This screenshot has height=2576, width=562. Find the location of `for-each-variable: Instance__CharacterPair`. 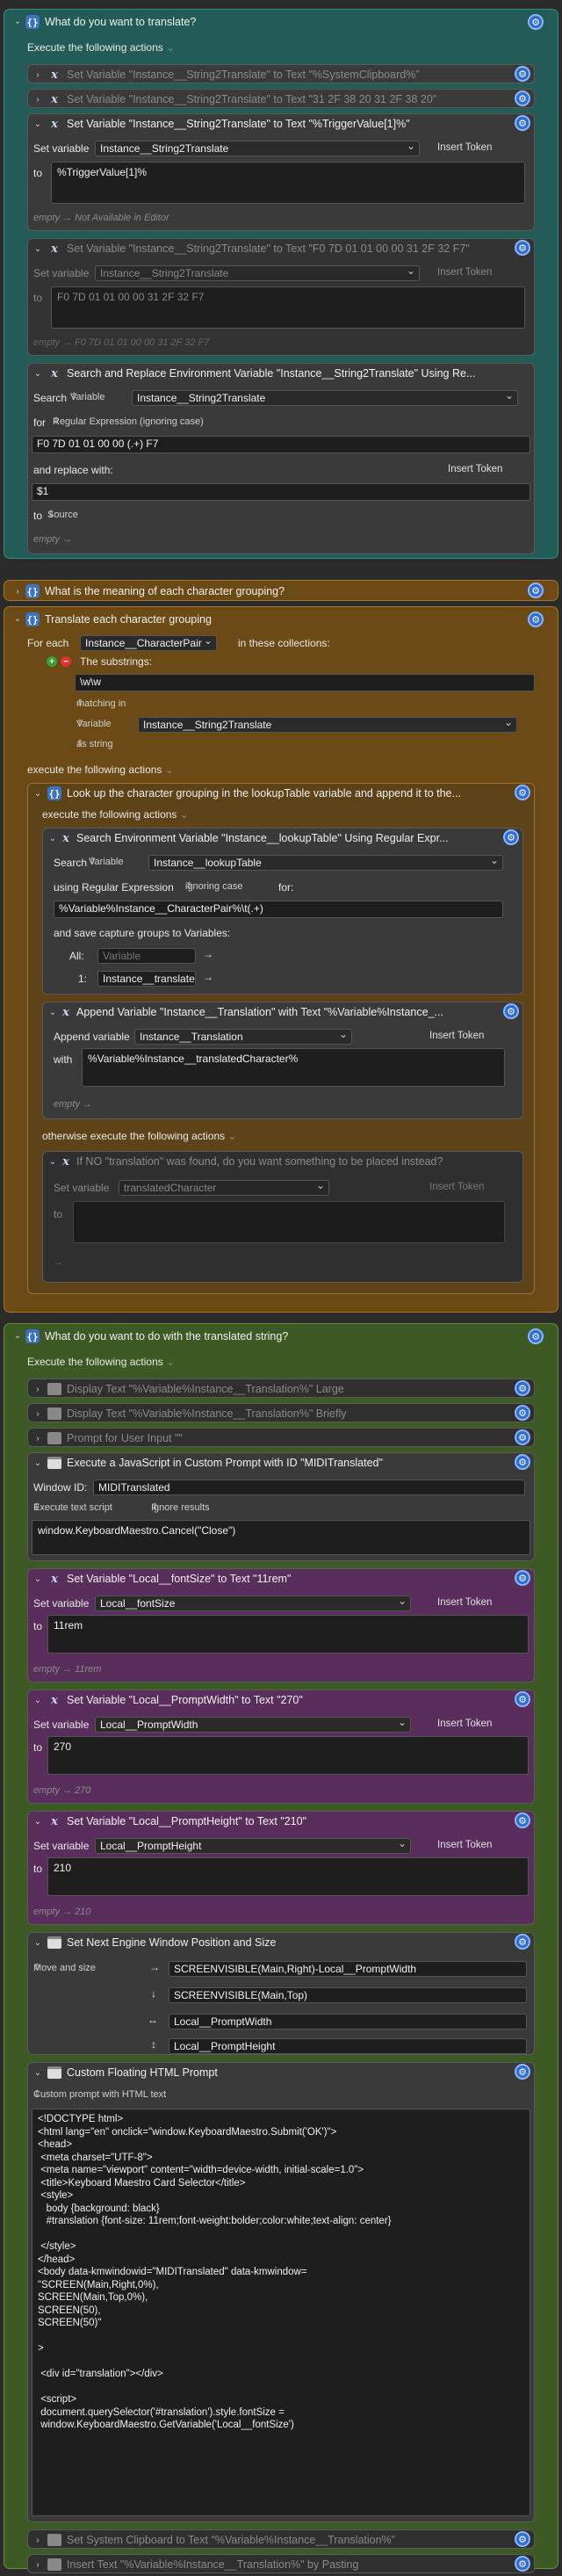

for-each-variable: Instance__CharacterPair is located at coordinates (149, 643).